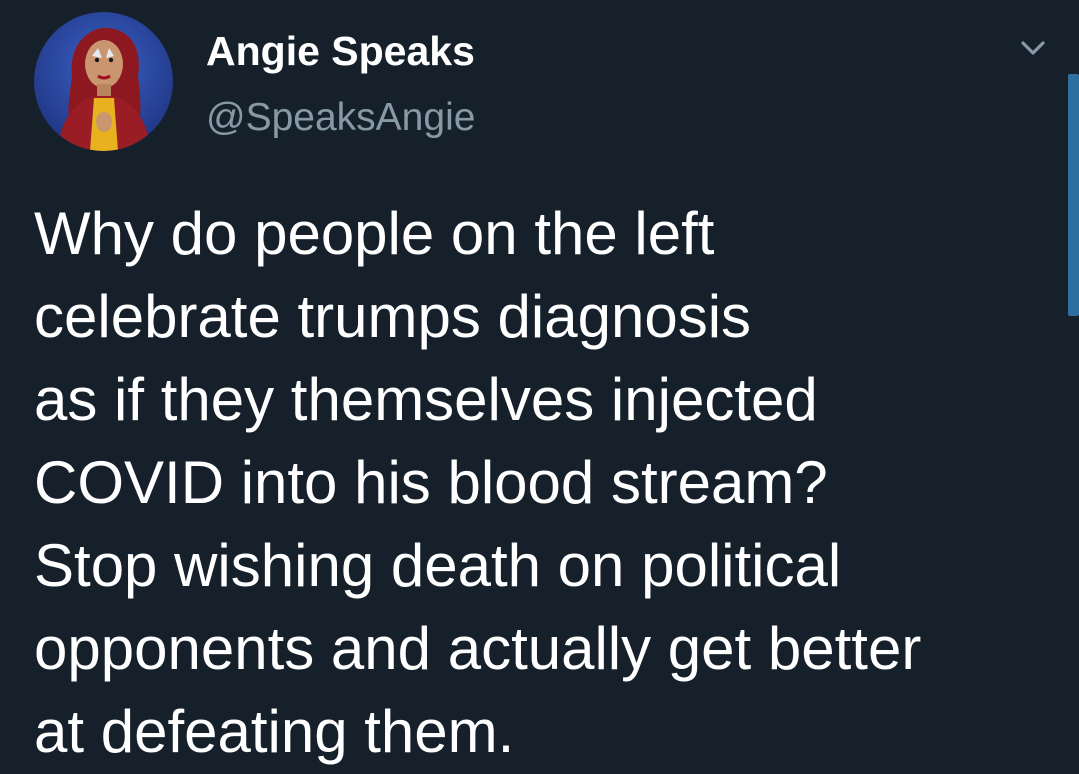 This screenshot has width=1079, height=774. I want to click on tweet-text-line: Stop wishing death on political, so click(438, 565).